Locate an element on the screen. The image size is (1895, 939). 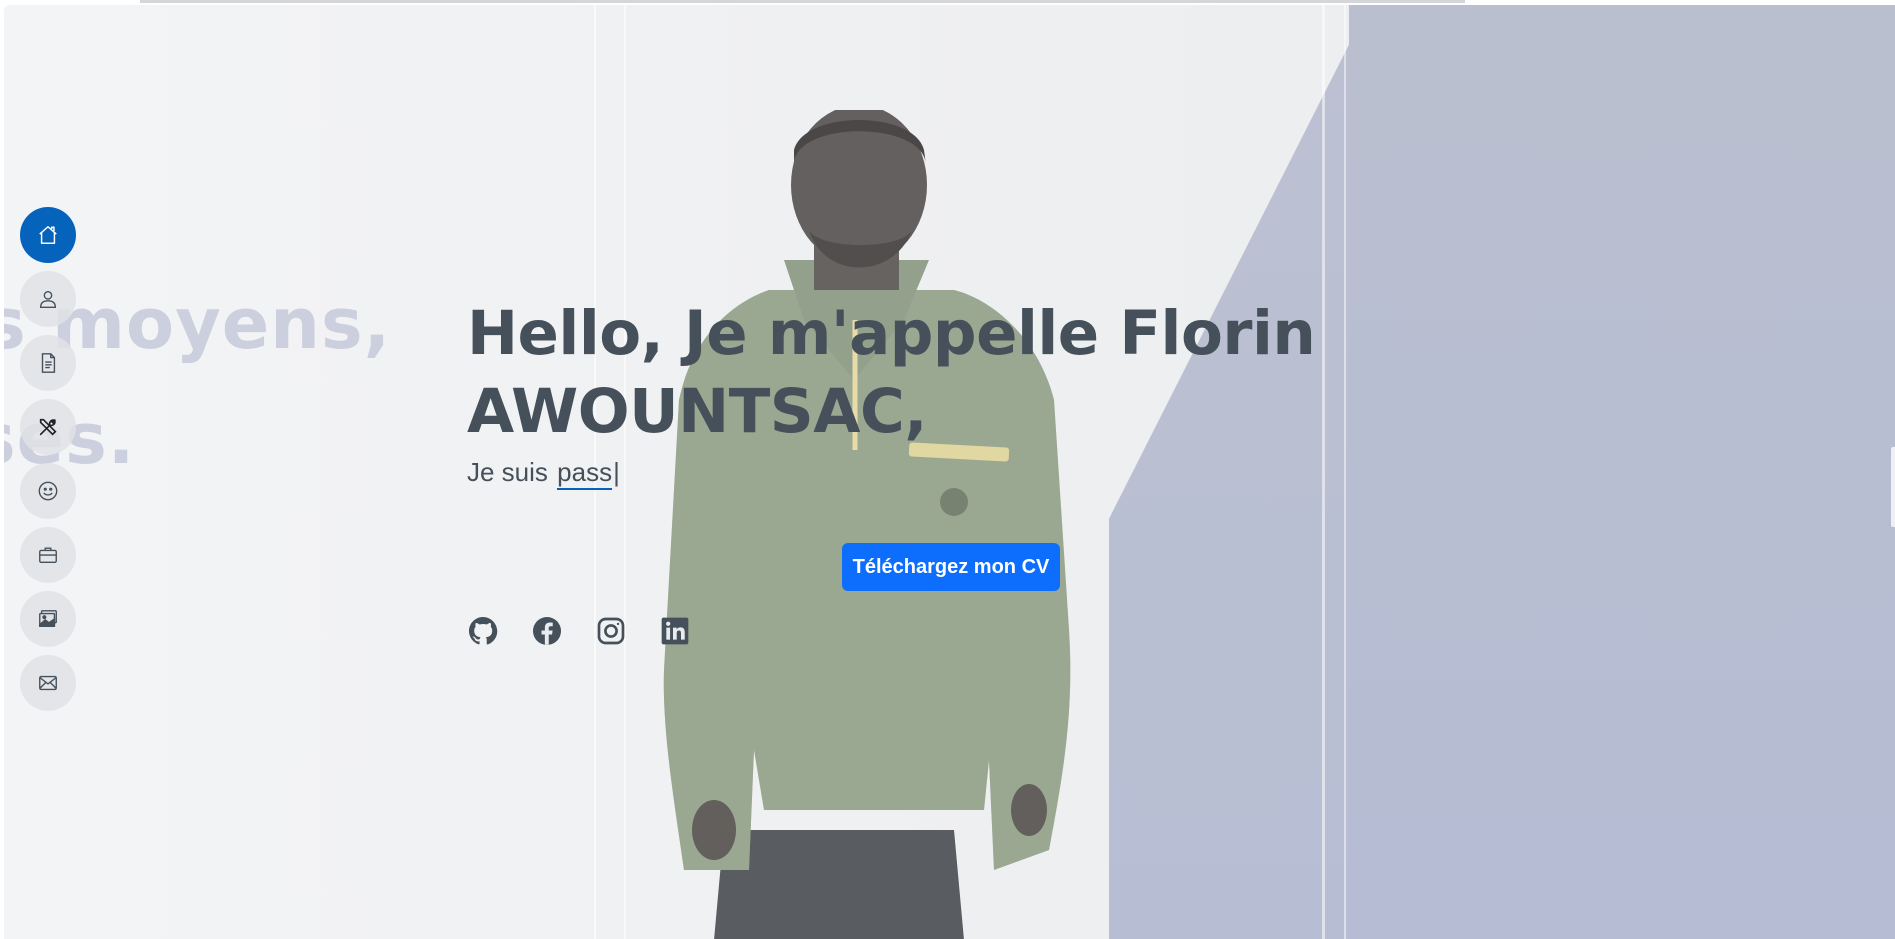
social-links is located at coordinates (579, 631).